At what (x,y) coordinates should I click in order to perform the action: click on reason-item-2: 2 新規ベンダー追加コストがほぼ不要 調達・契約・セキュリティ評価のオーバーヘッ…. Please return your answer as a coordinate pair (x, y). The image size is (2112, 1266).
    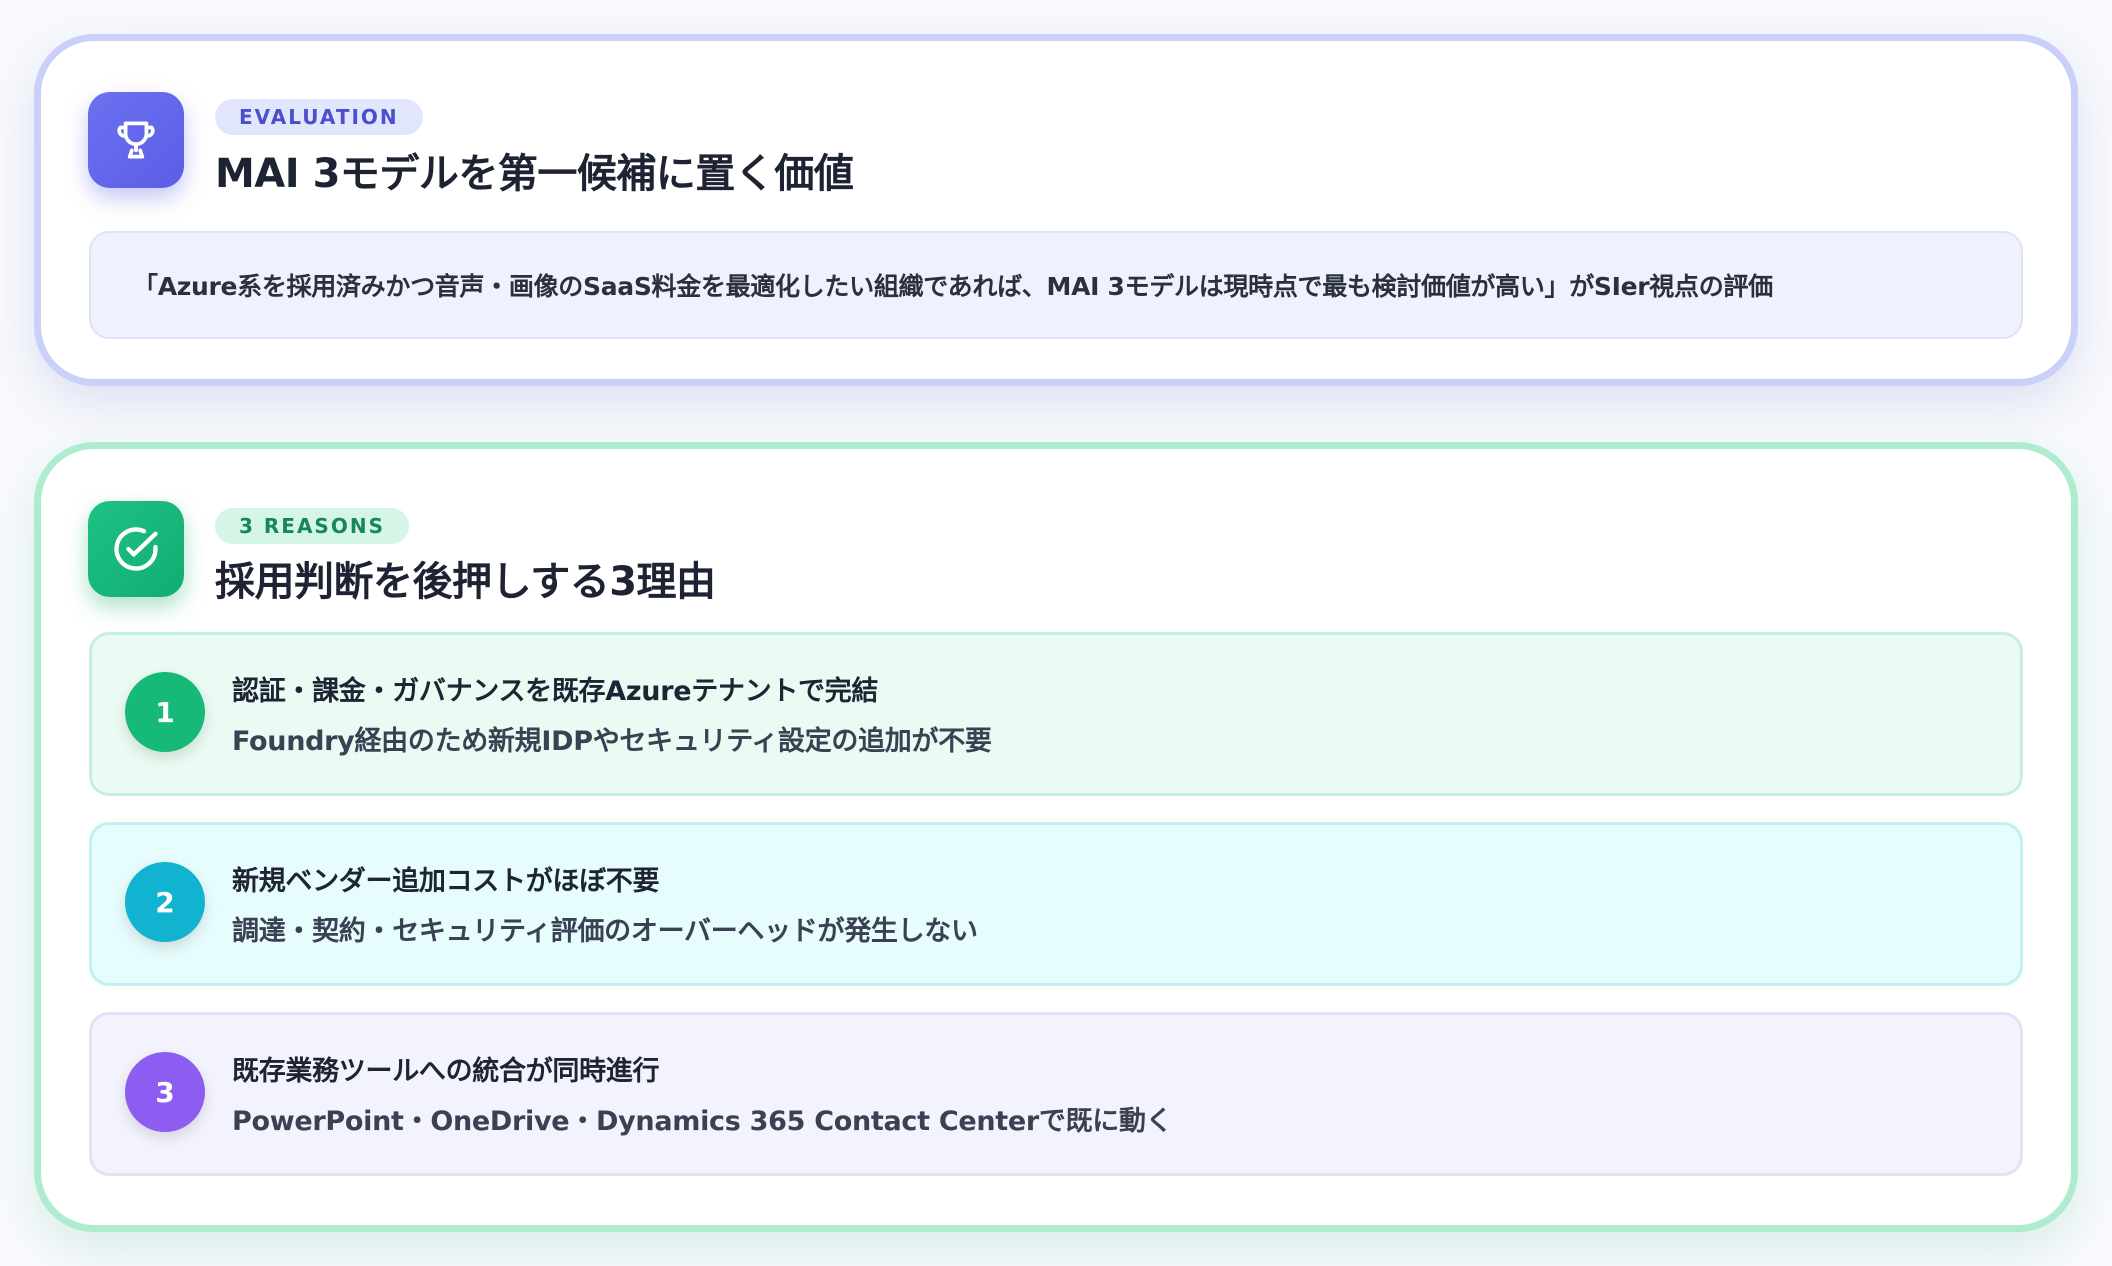
    Looking at the image, I should click on (1056, 904).